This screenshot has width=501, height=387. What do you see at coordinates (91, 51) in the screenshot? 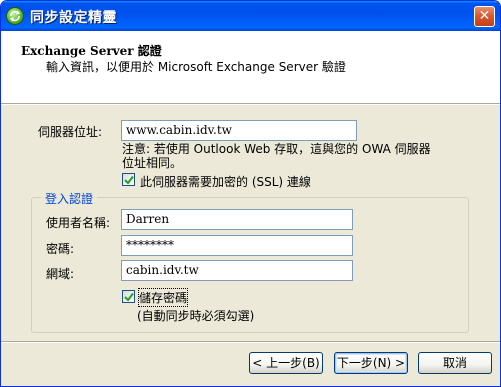
I see `page-title: Exchange Server 認證` at bounding box center [91, 51].